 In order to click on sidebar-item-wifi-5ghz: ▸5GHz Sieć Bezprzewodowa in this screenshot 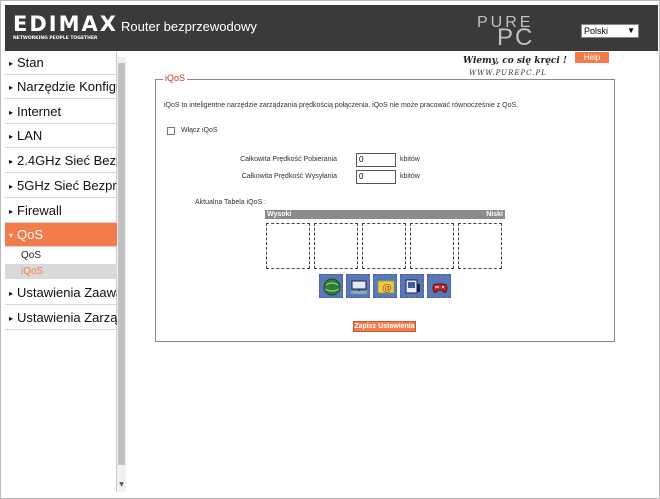, I will do `click(61, 186)`.